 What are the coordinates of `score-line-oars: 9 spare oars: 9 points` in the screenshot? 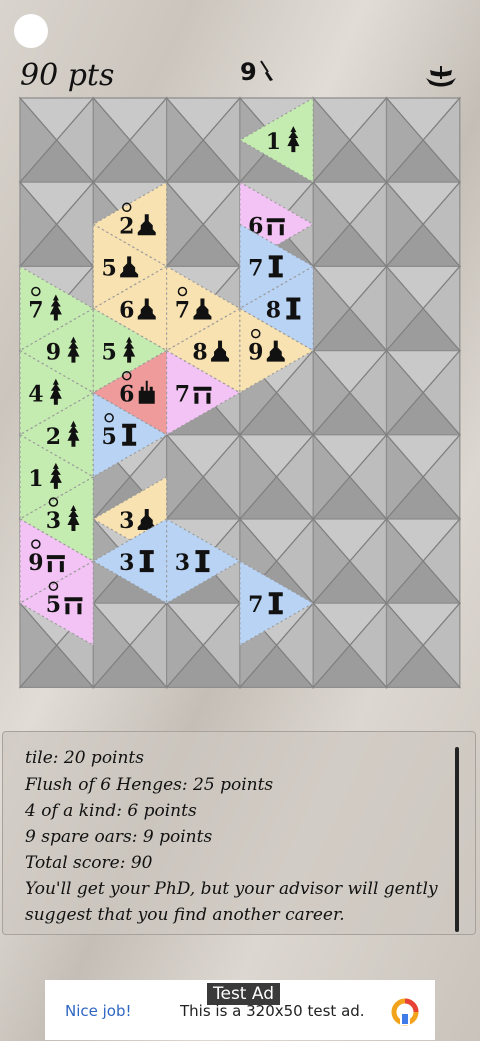 It's located at (119, 837).